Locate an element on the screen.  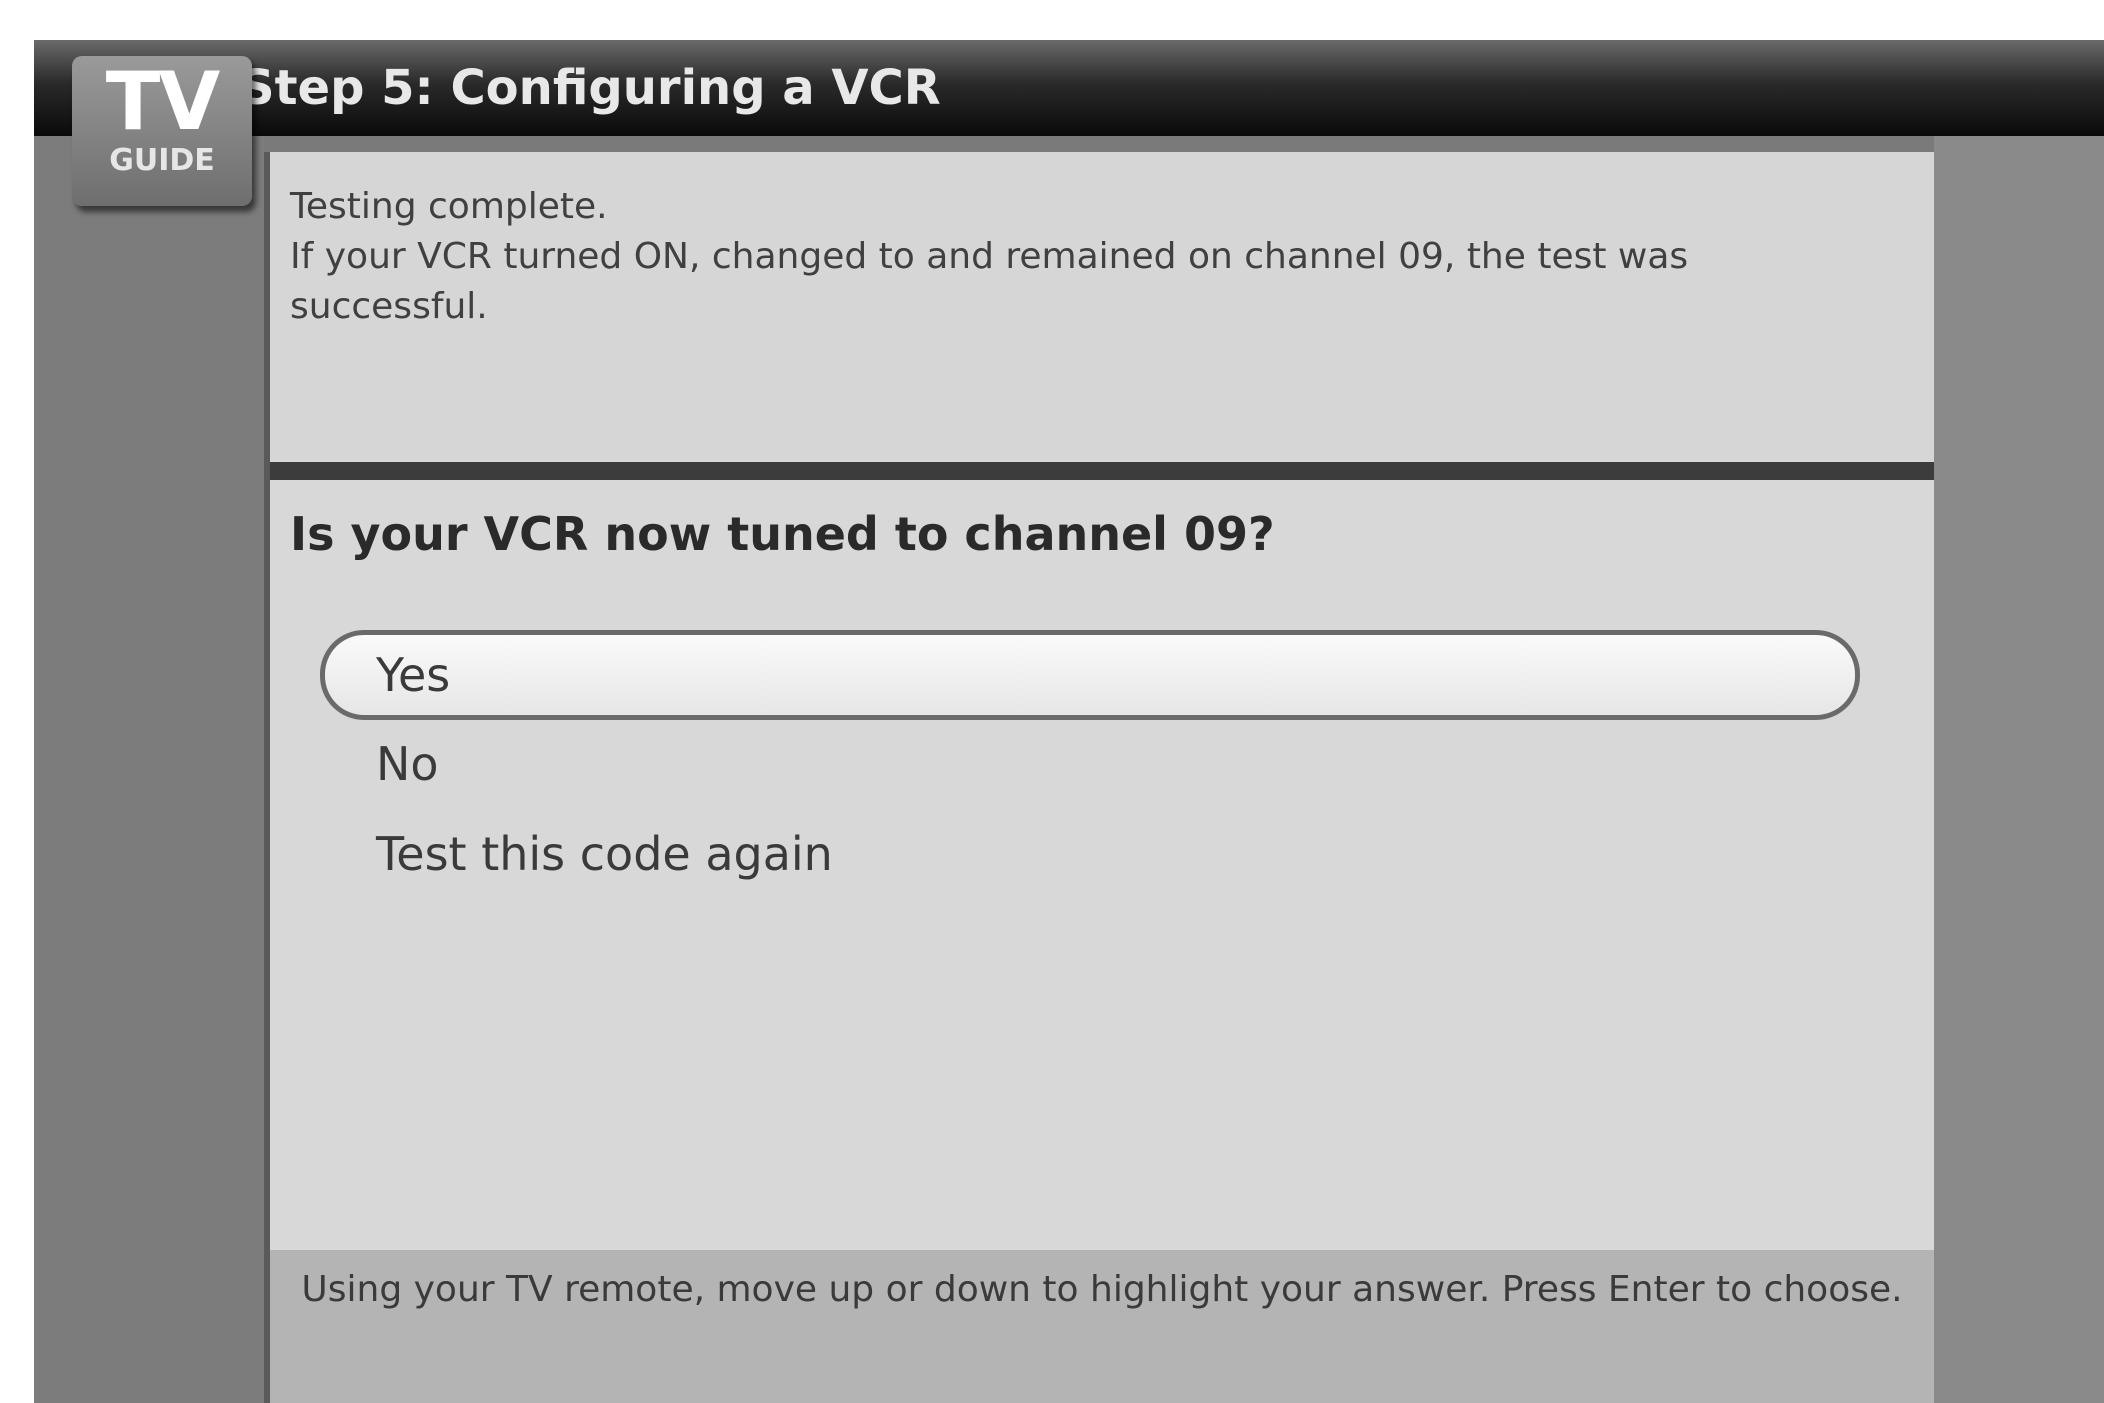
answer-options-list: Yes No Test this code again is located at coordinates (1090, 765).